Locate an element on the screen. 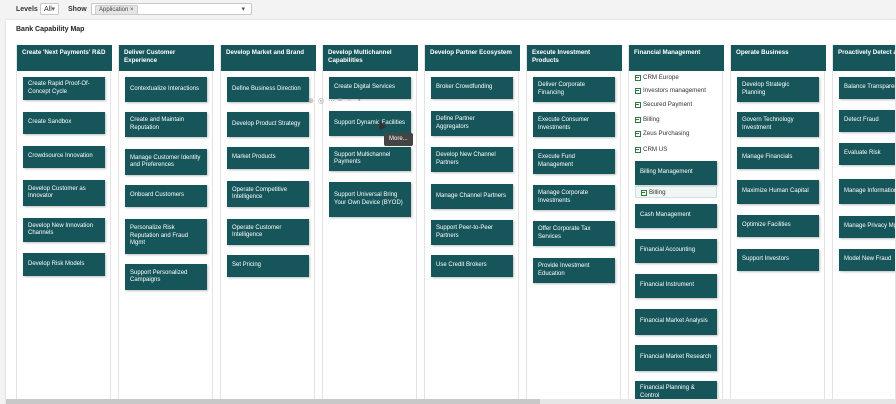 The image size is (896, 404). capability-children: Billing is located at coordinates (676, 192).